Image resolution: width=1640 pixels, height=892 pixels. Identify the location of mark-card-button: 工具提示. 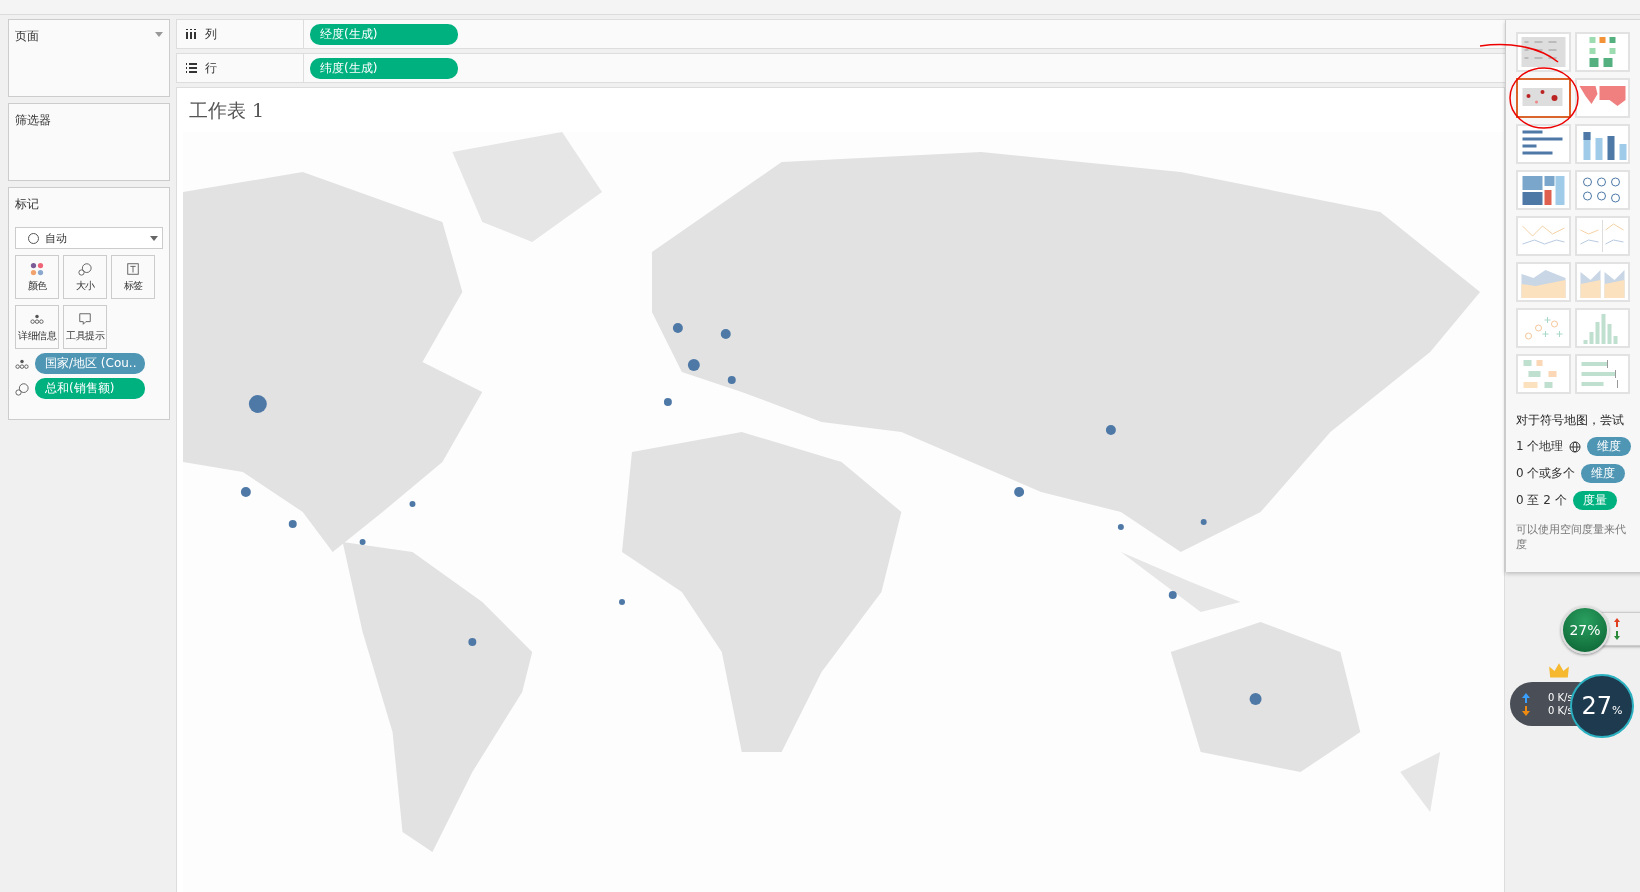
(85, 327).